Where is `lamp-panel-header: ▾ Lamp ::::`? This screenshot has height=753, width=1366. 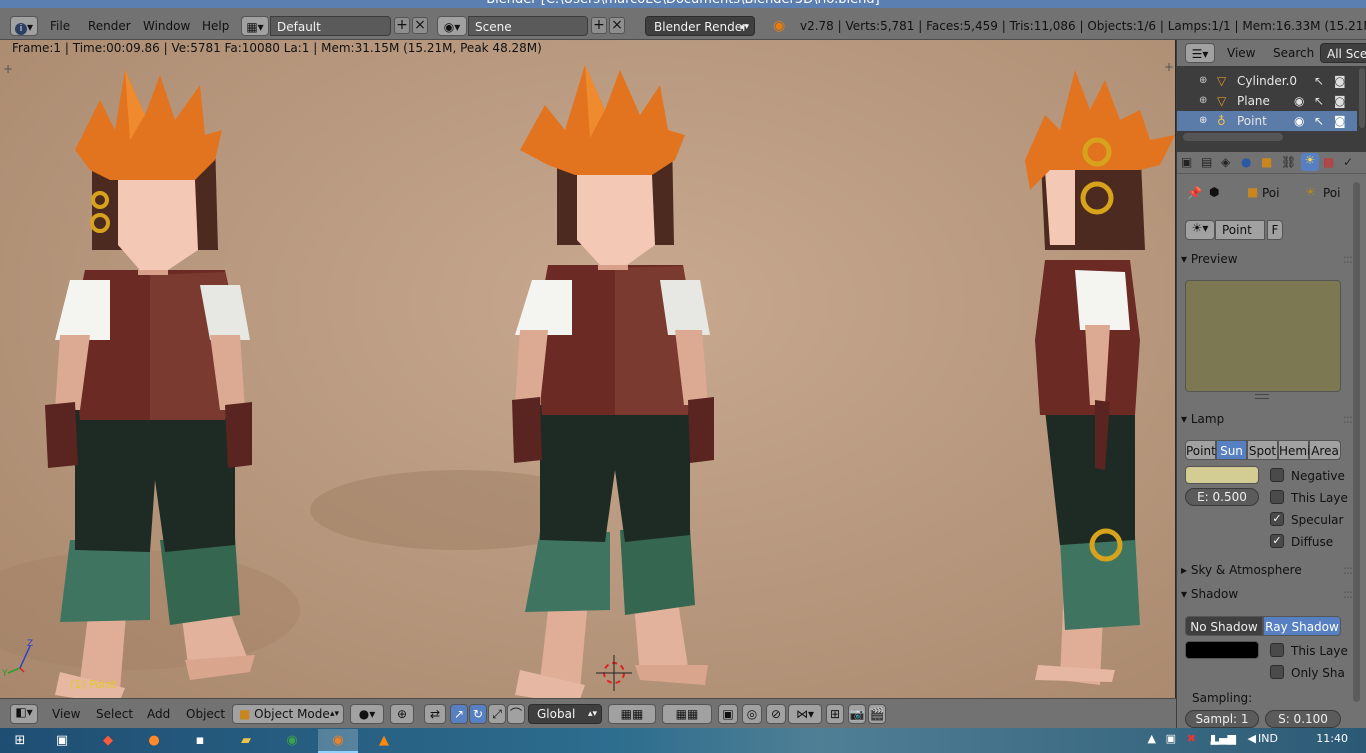
lamp-panel-header: ▾ Lamp :::: is located at coordinates (1269, 419).